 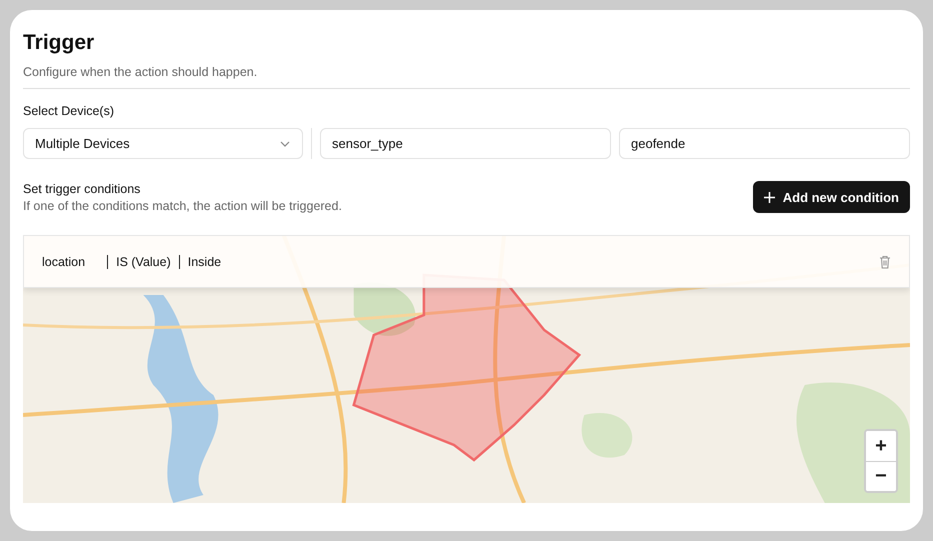 What do you see at coordinates (769, 197) in the screenshot?
I see `plus-icon` at bounding box center [769, 197].